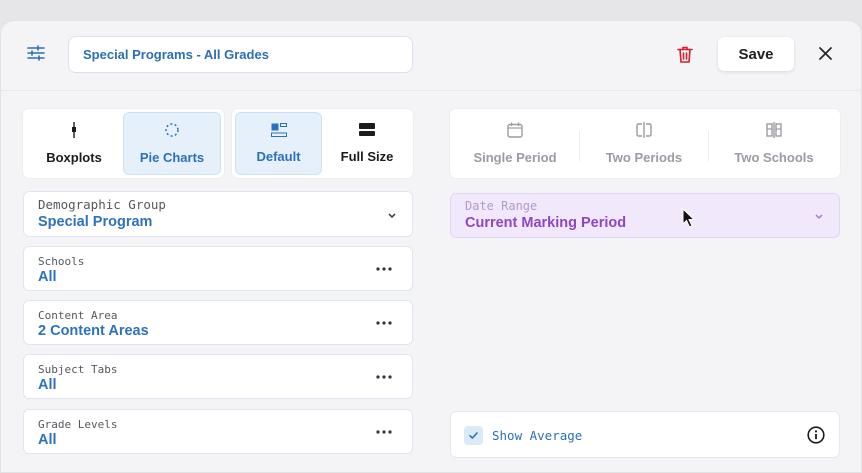  I want to click on pie-charts-option: Pie Charts, so click(172, 143).